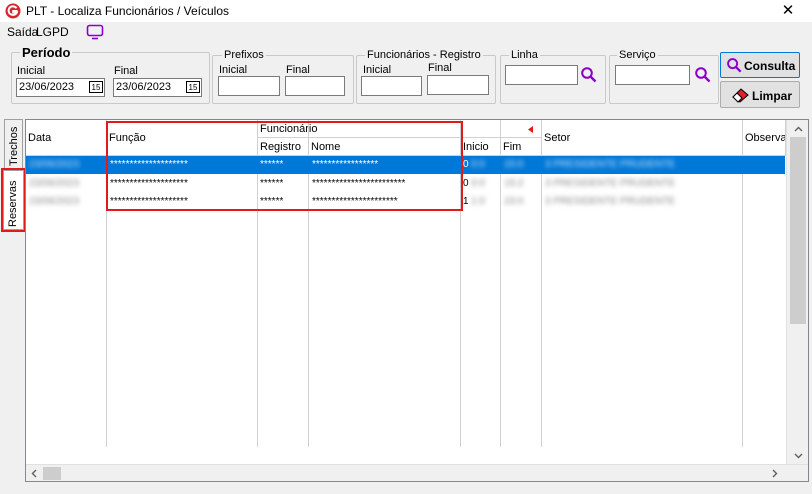 The image size is (812, 494). What do you see at coordinates (530, 129) in the screenshot?
I see `sort-arrow-icon` at bounding box center [530, 129].